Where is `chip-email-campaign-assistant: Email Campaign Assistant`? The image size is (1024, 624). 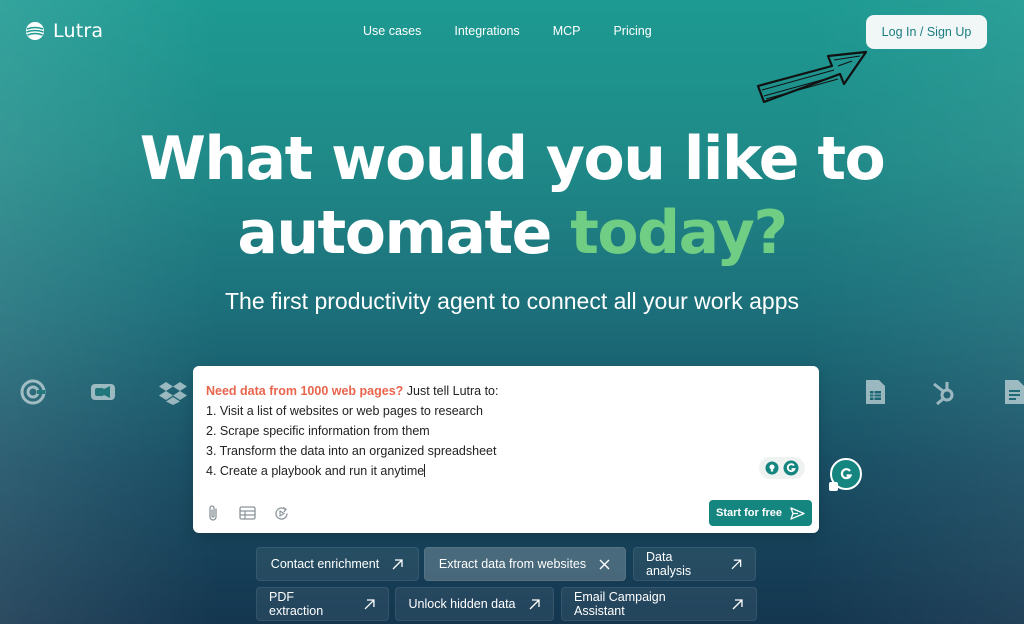 chip-email-campaign-assistant: Email Campaign Assistant is located at coordinates (659, 604).